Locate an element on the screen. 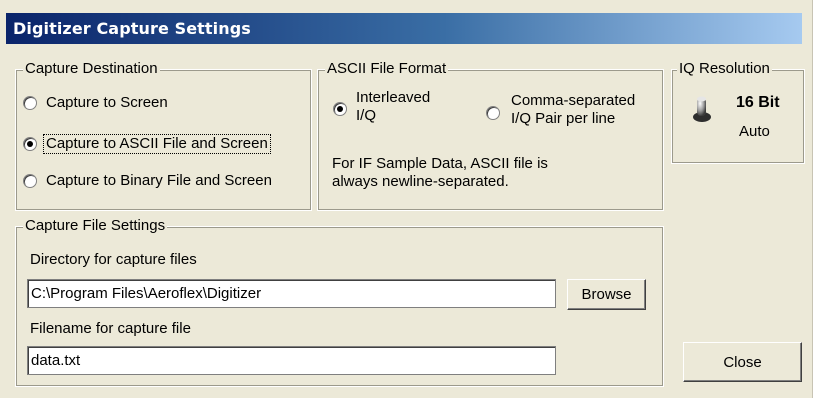  radio-label: Capture to Screen is located at coordinates (107, 102).